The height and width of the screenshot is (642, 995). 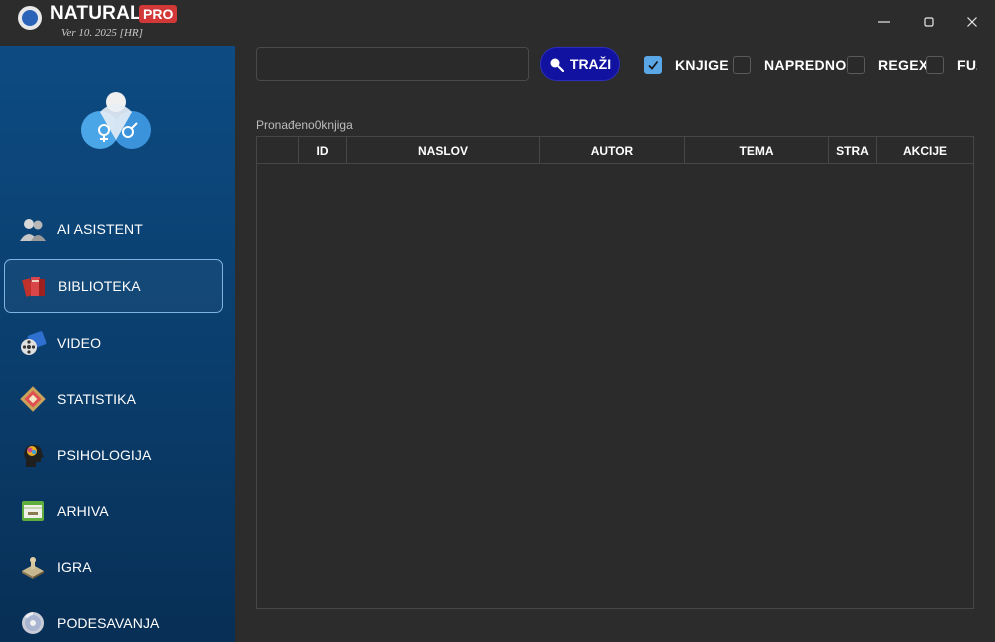 I want to click on search-button: TRAŽI, so click(x=580, y=64).